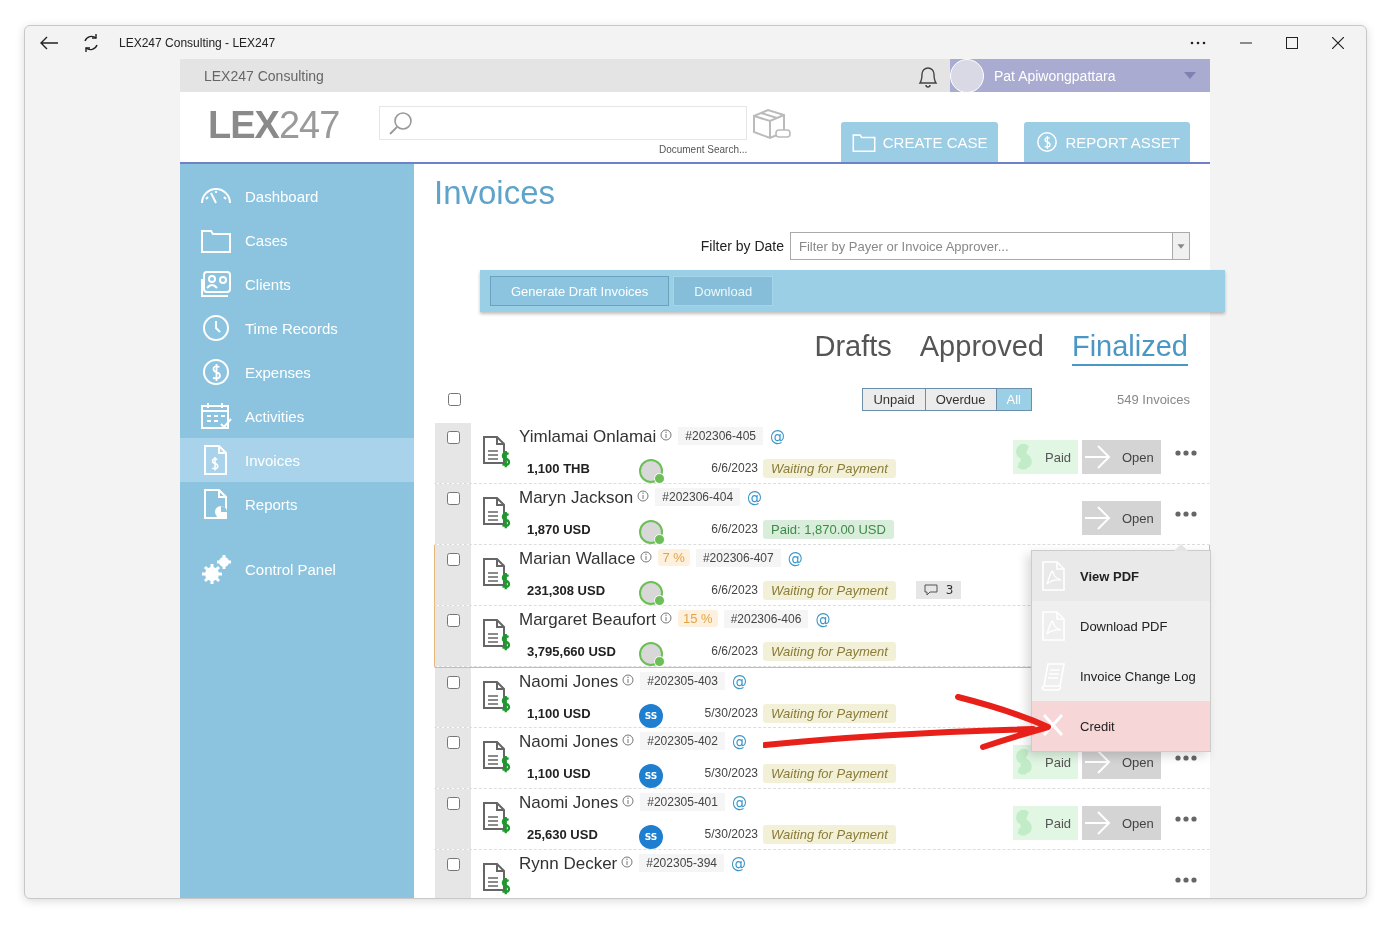 The image size is (1390, 925). Describe the element at coordinates (264, 75) in the screenshot. I see `organization-name: LEX247 Consulting` at that location.